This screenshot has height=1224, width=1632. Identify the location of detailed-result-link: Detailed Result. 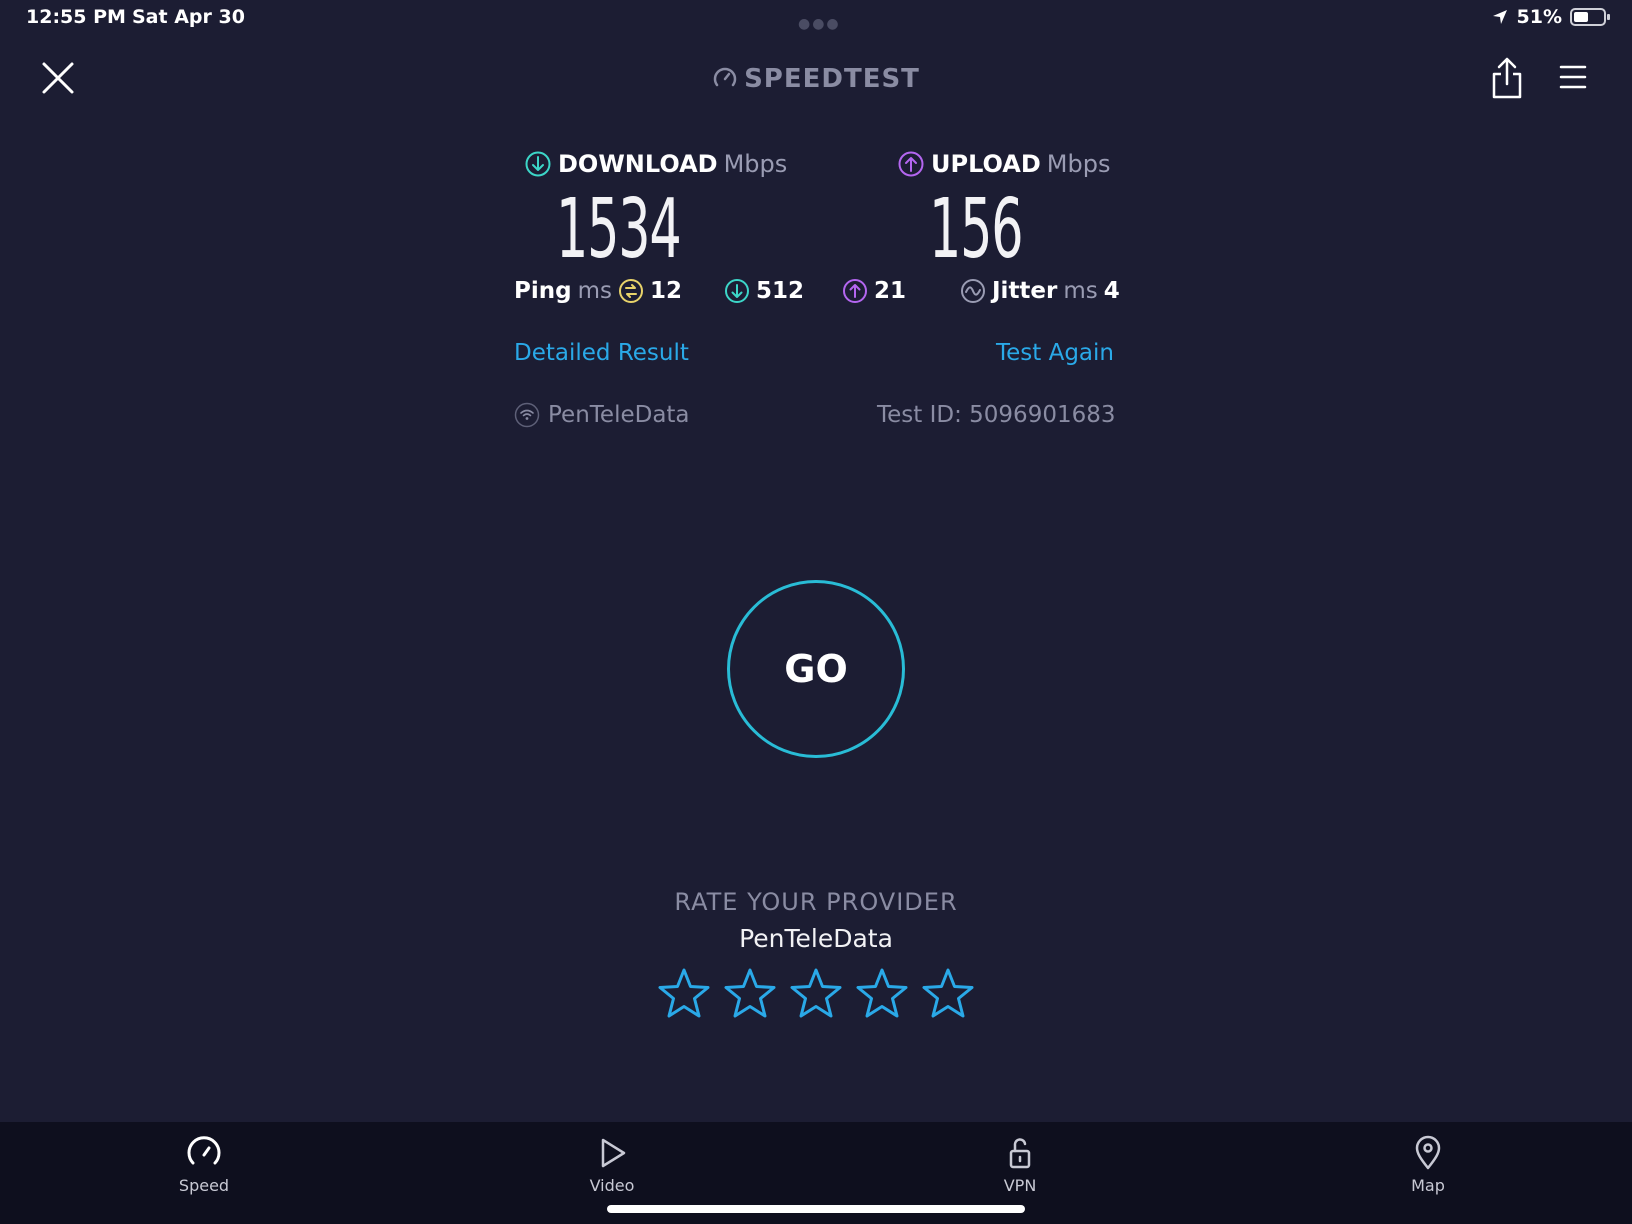
(601, 353).